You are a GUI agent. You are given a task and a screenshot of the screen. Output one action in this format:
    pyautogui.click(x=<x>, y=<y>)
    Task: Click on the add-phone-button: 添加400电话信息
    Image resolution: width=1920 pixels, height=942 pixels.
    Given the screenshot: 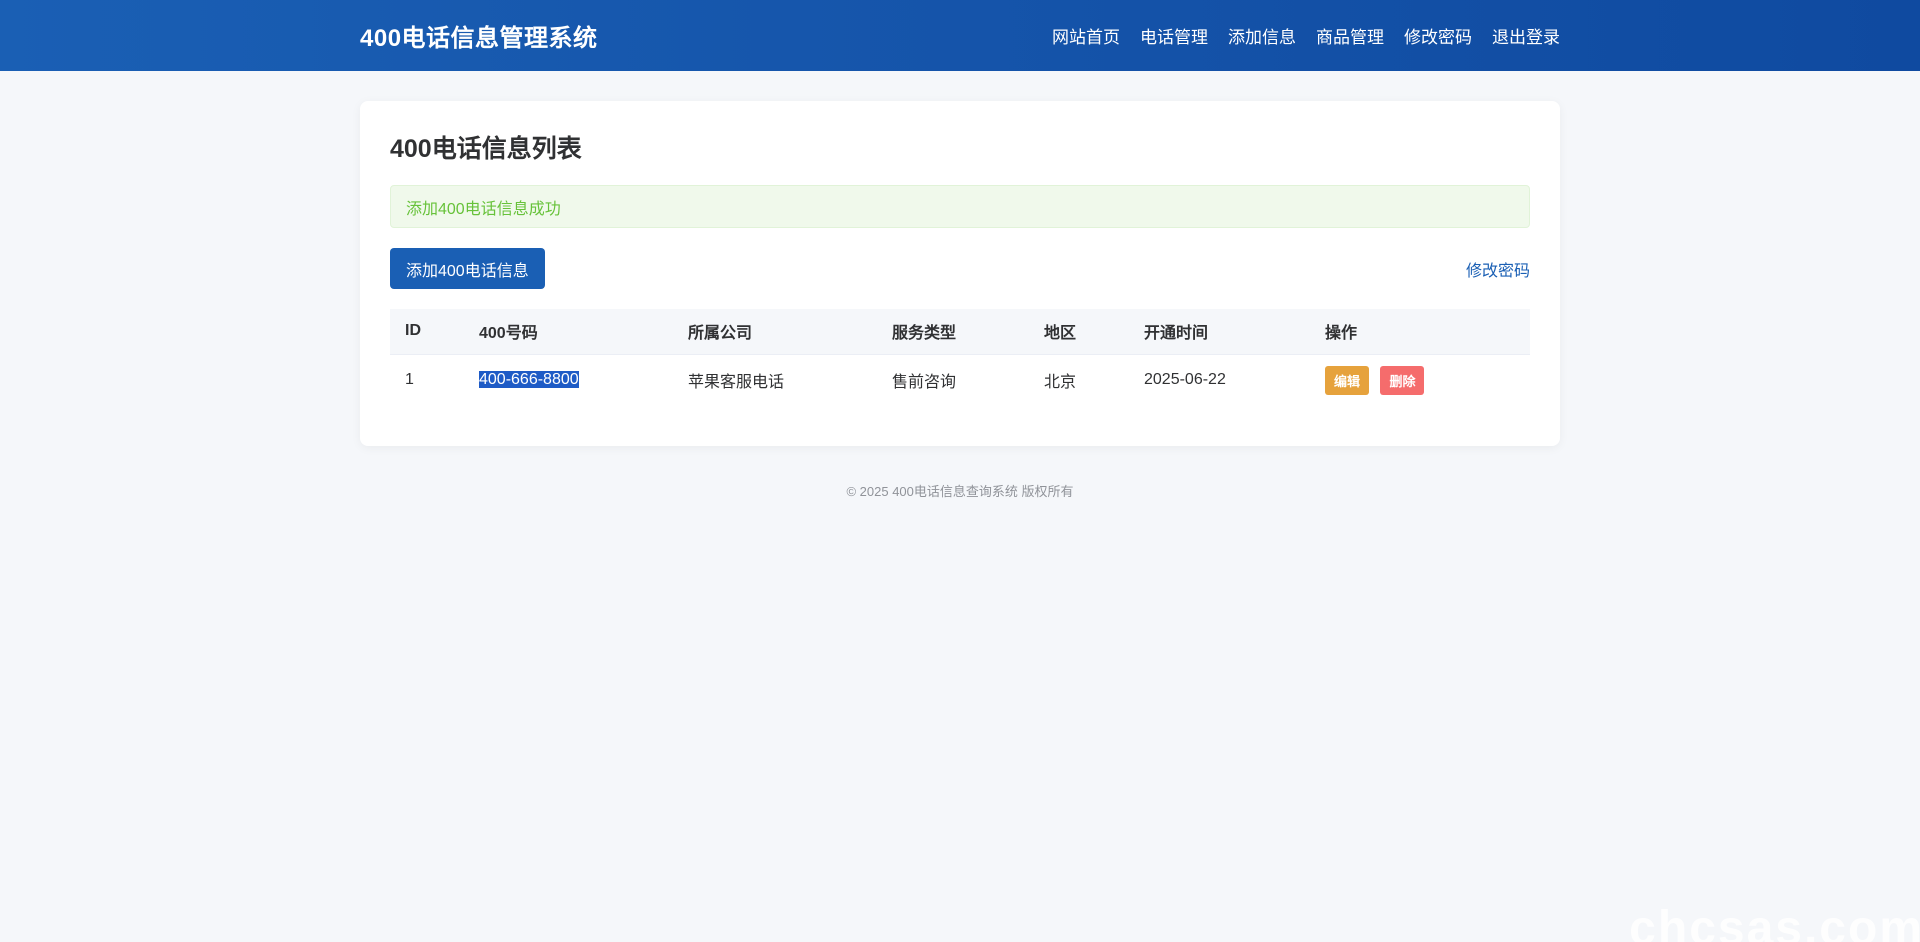 What is the action you would take?
    pyautogui.click(x=467, y=268)
    